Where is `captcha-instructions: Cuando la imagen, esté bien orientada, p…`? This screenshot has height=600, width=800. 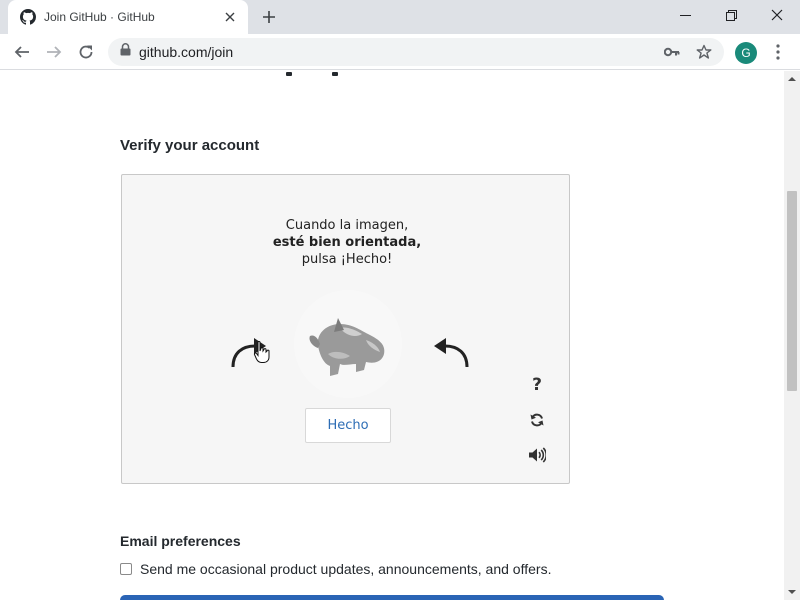 captcha-instructions: Cuando la imagen, esté bien orientada, p… is located at coordinates (347, 242).